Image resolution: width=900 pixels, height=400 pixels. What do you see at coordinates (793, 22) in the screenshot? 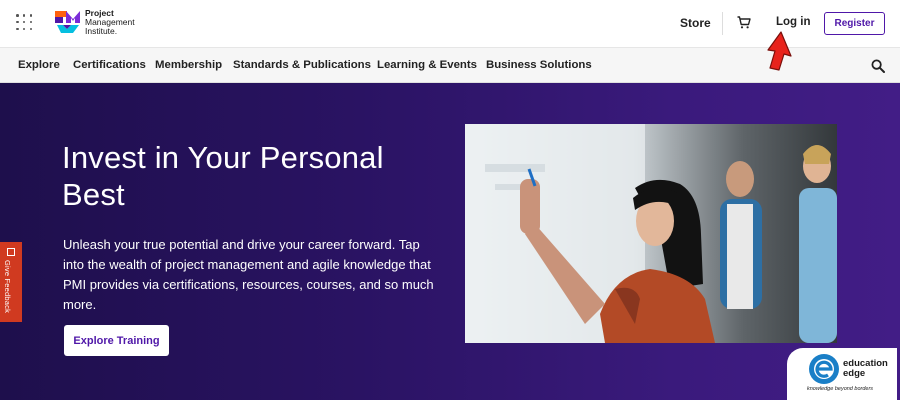
I see `login-link: Log in` at bounding box center [793, 22].